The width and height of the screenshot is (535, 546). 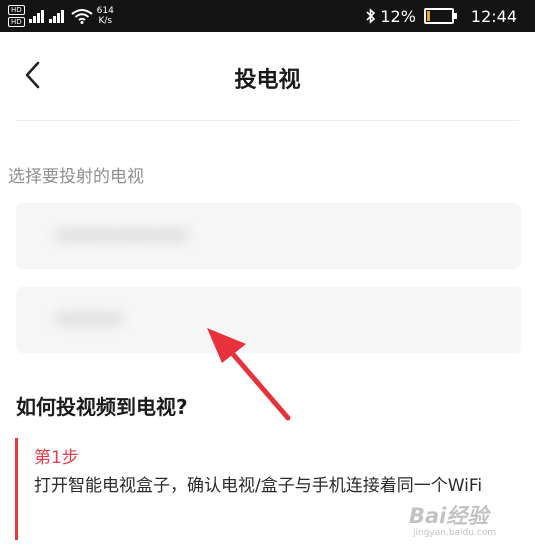 I want to click on step-text: 打开智能电视盒子，确认电视/盒子与手机连接着同一个WiFi, so click(x=258, y=486).